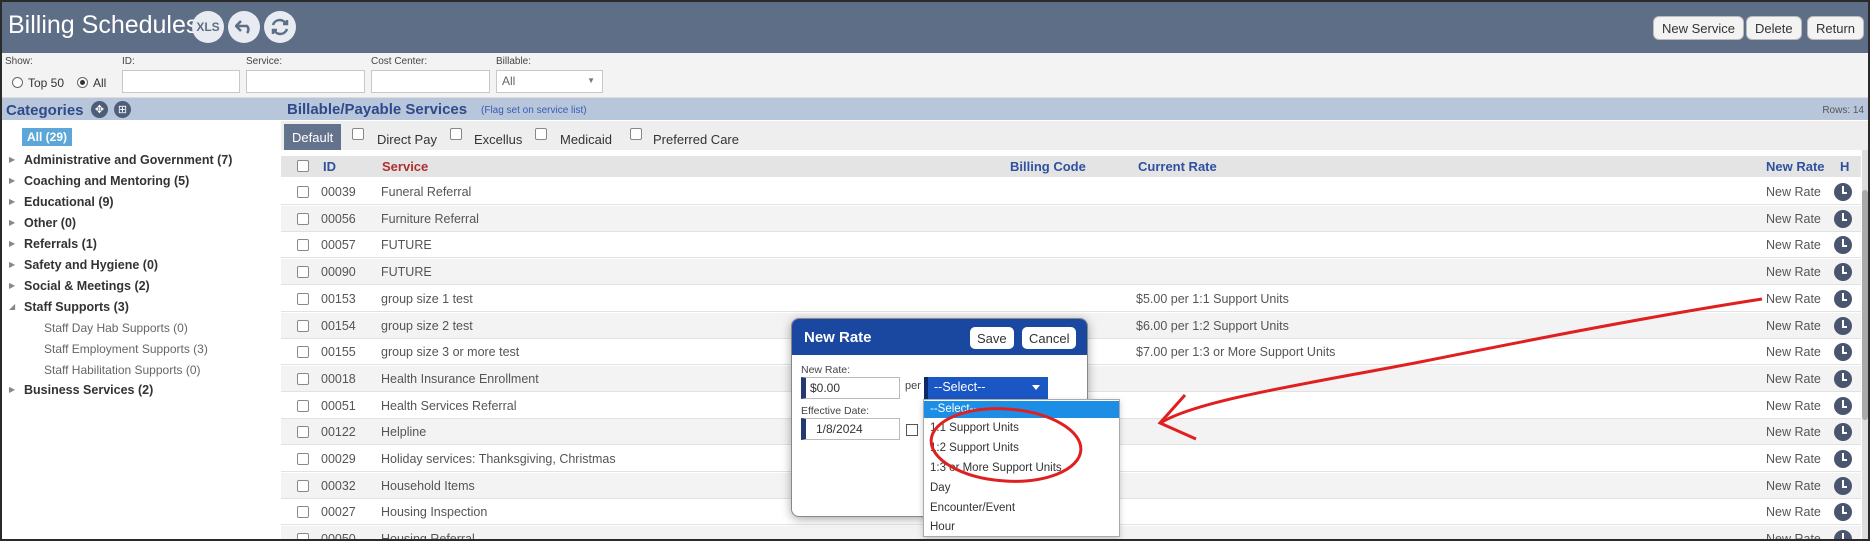  Describe the element at coordinates (358, 134) in the screenshot. I see `direct-pay-checkbox` at that location.